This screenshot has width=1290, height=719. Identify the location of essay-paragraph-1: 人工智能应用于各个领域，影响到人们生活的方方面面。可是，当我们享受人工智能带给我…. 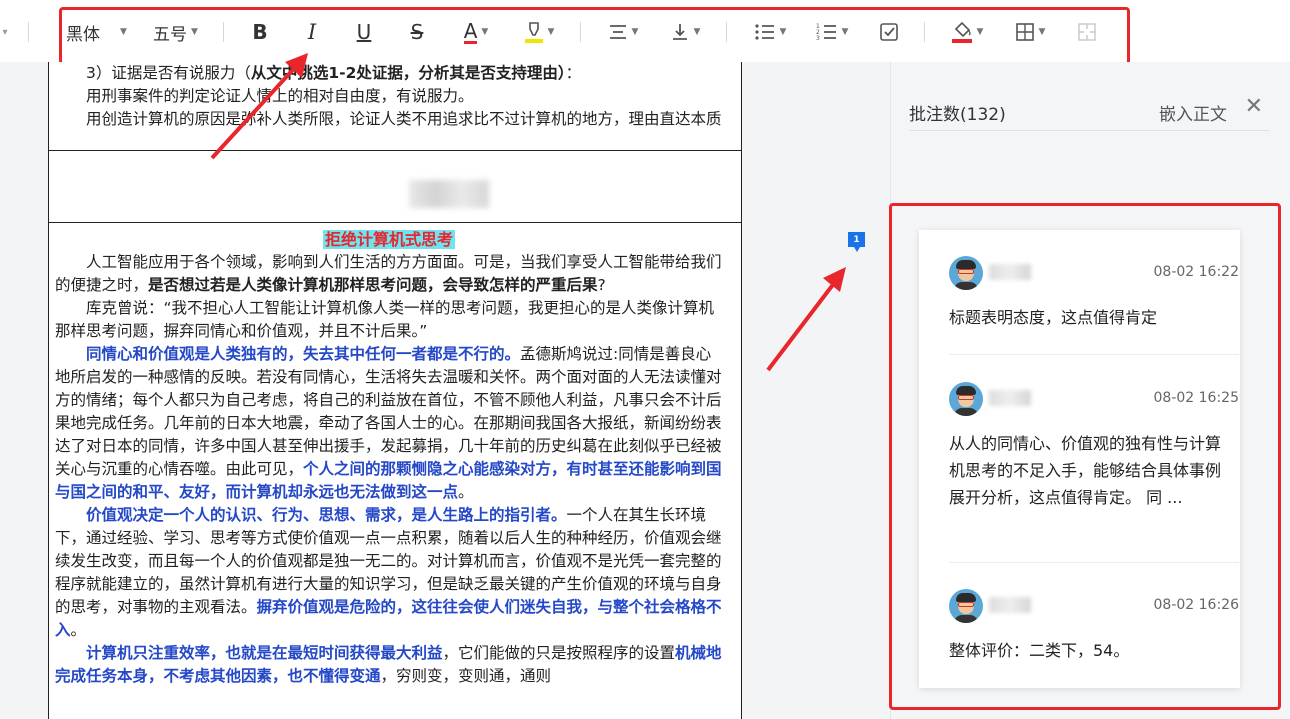
(388, 273).